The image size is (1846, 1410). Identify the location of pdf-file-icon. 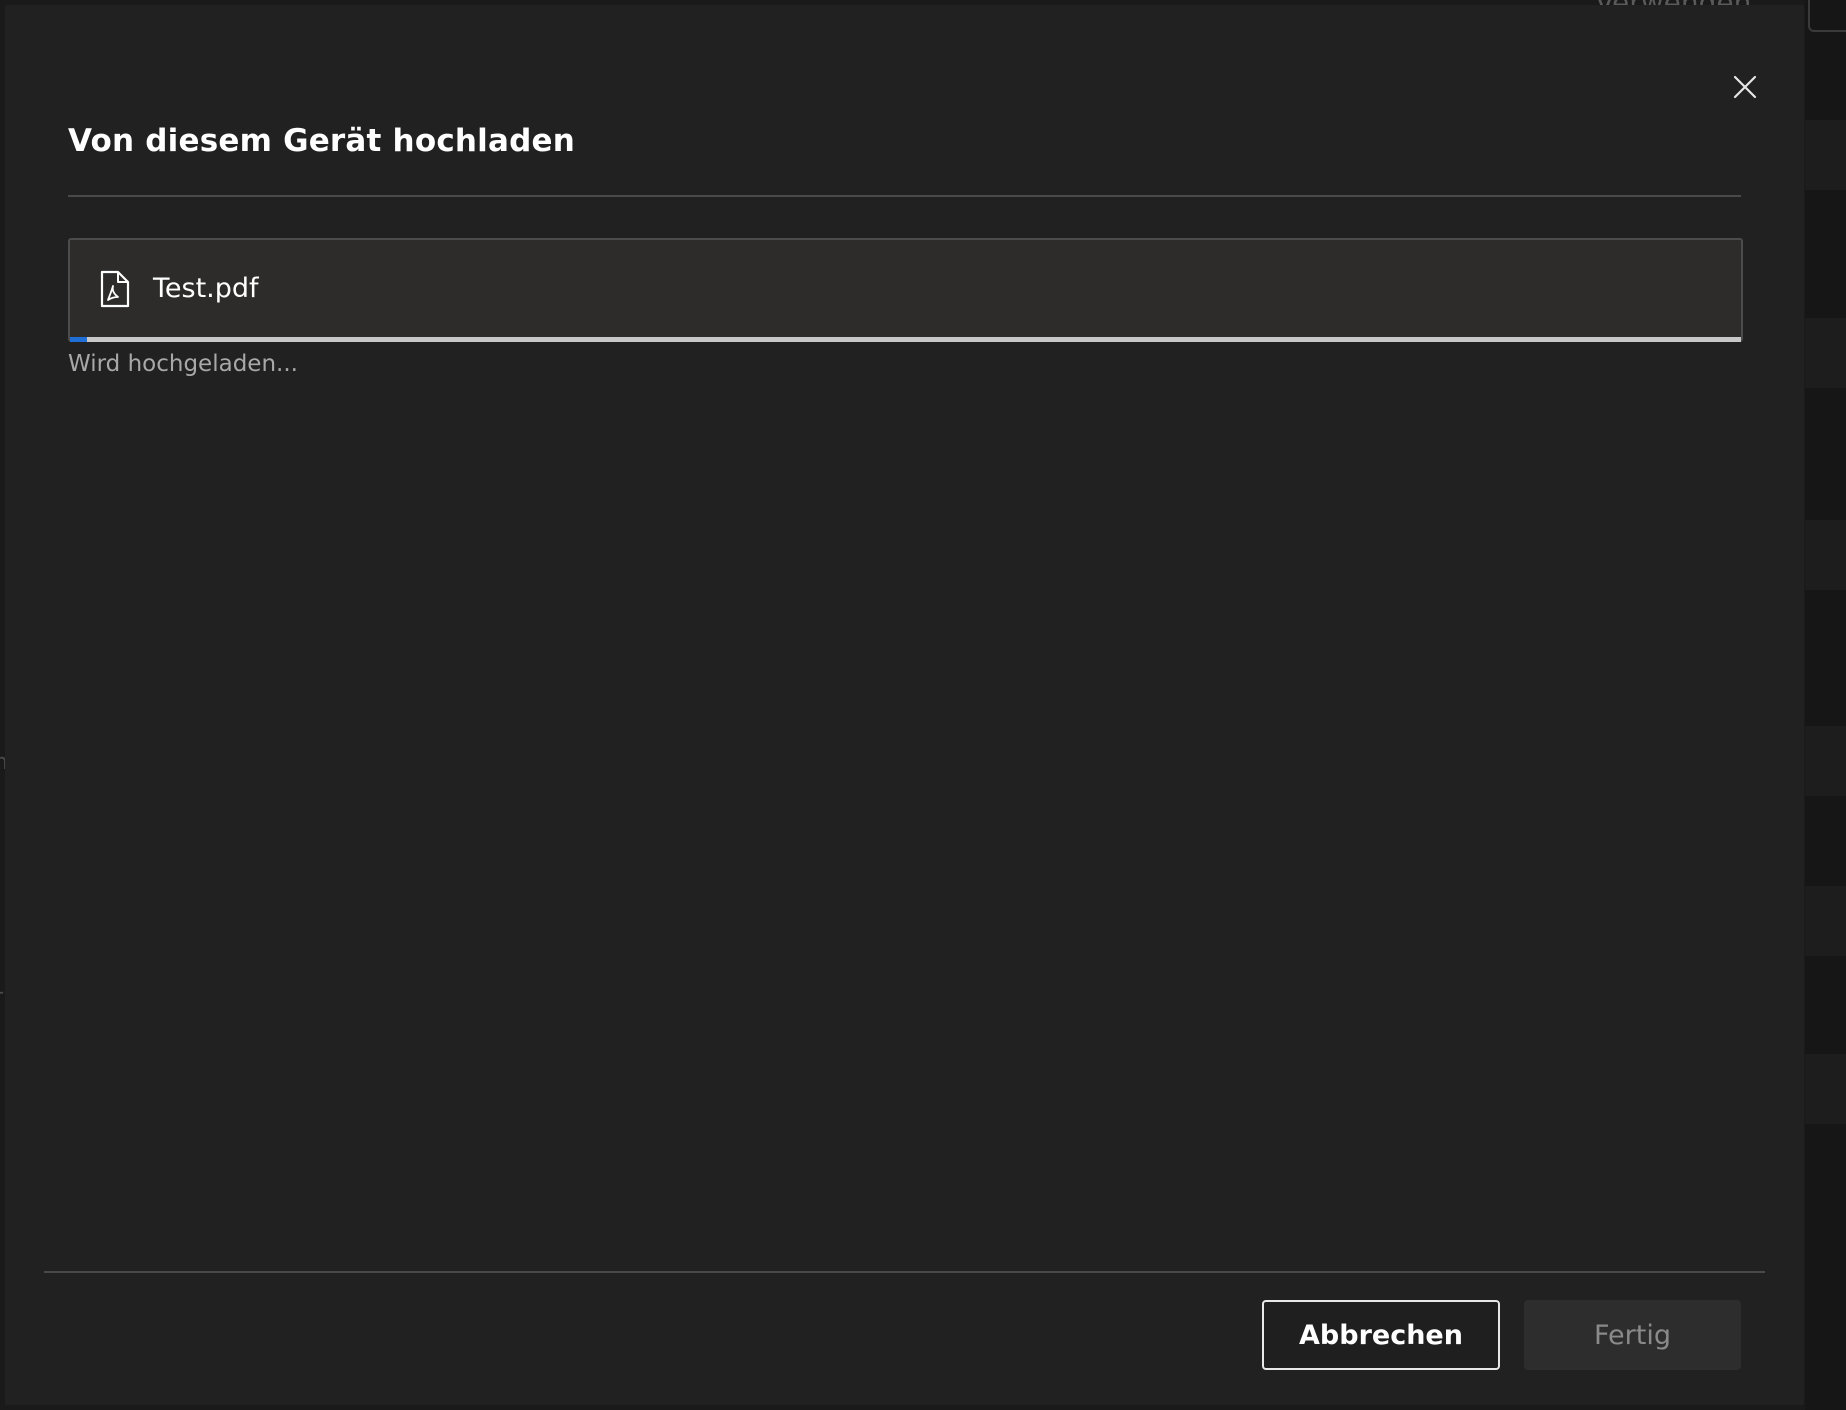
(115, 289).